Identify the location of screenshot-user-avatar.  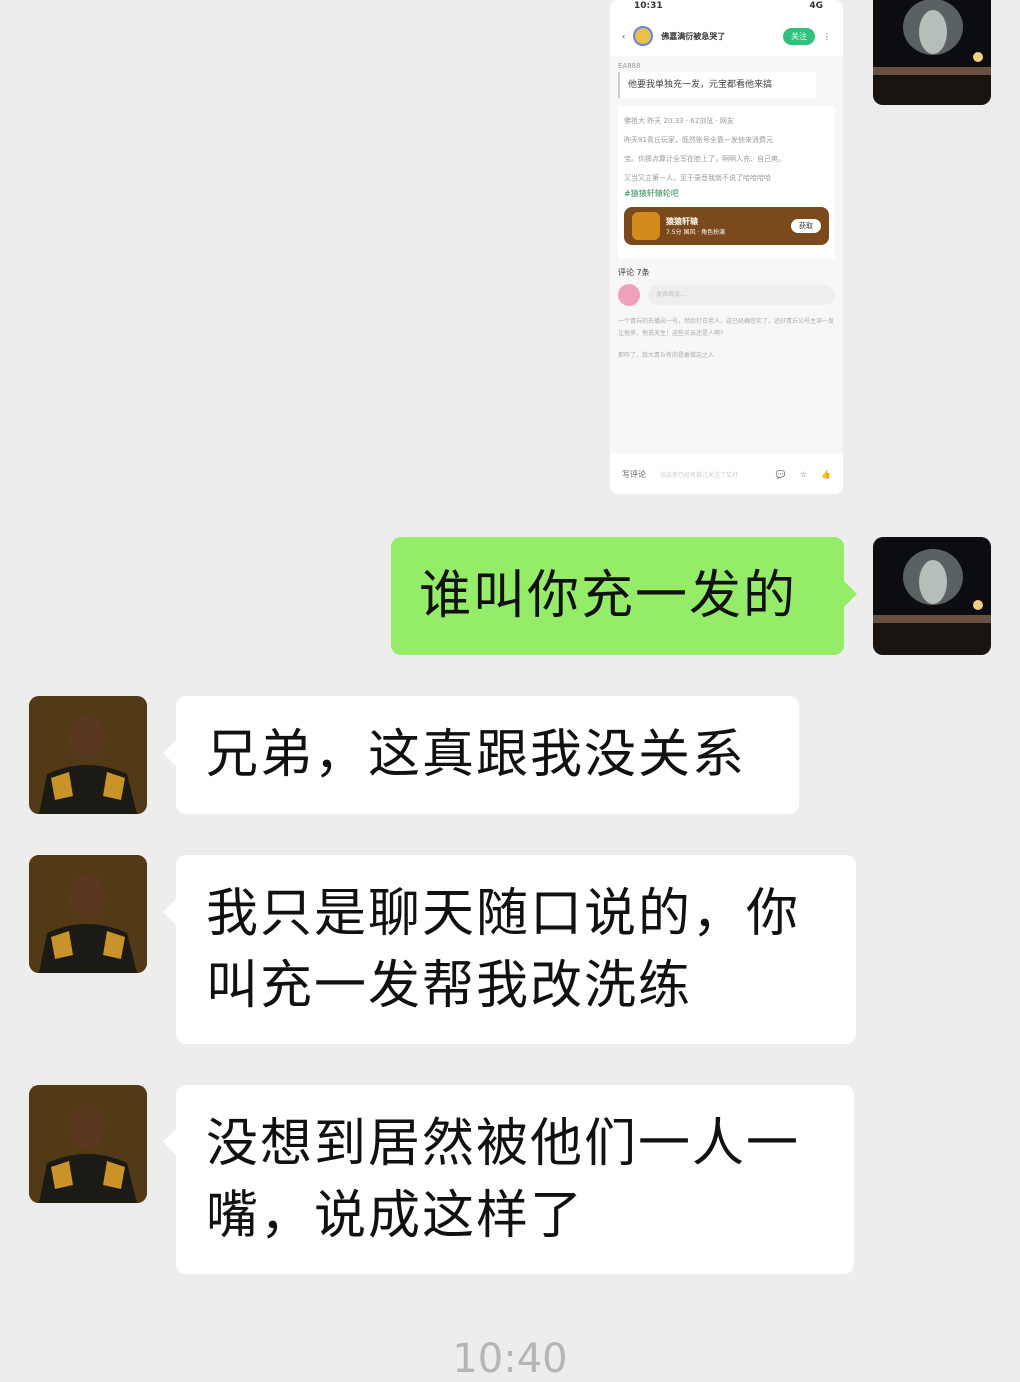
(629, 295).